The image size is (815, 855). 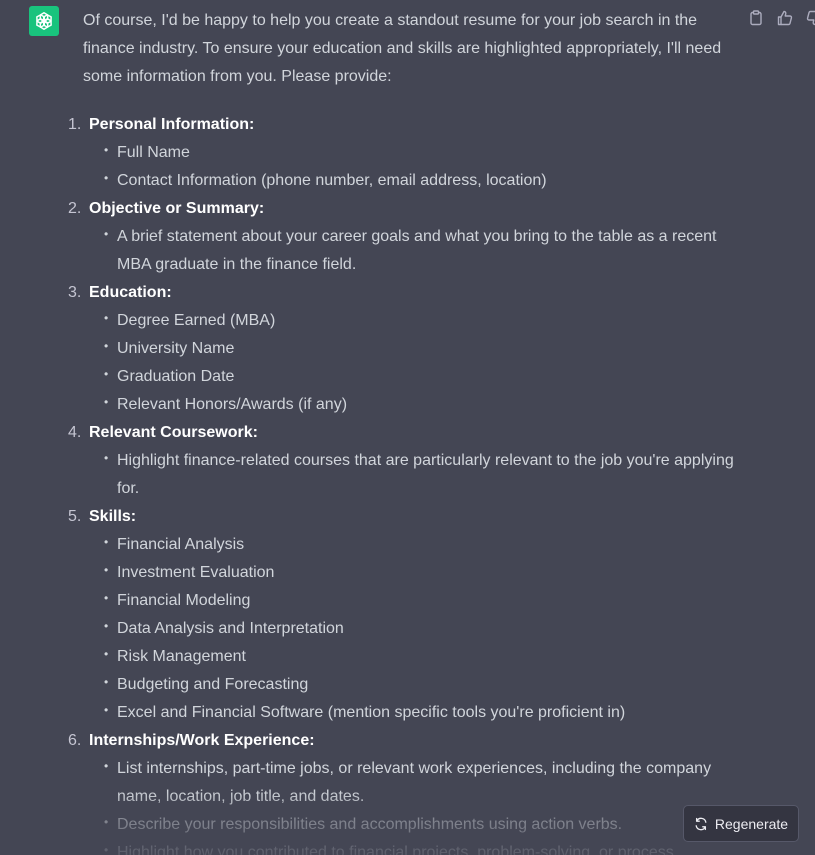 What do you see at coordinates (173, 432) in the screenshot?
I see `step-title: Relevant Coursework:` at bounding box center [173, 432].